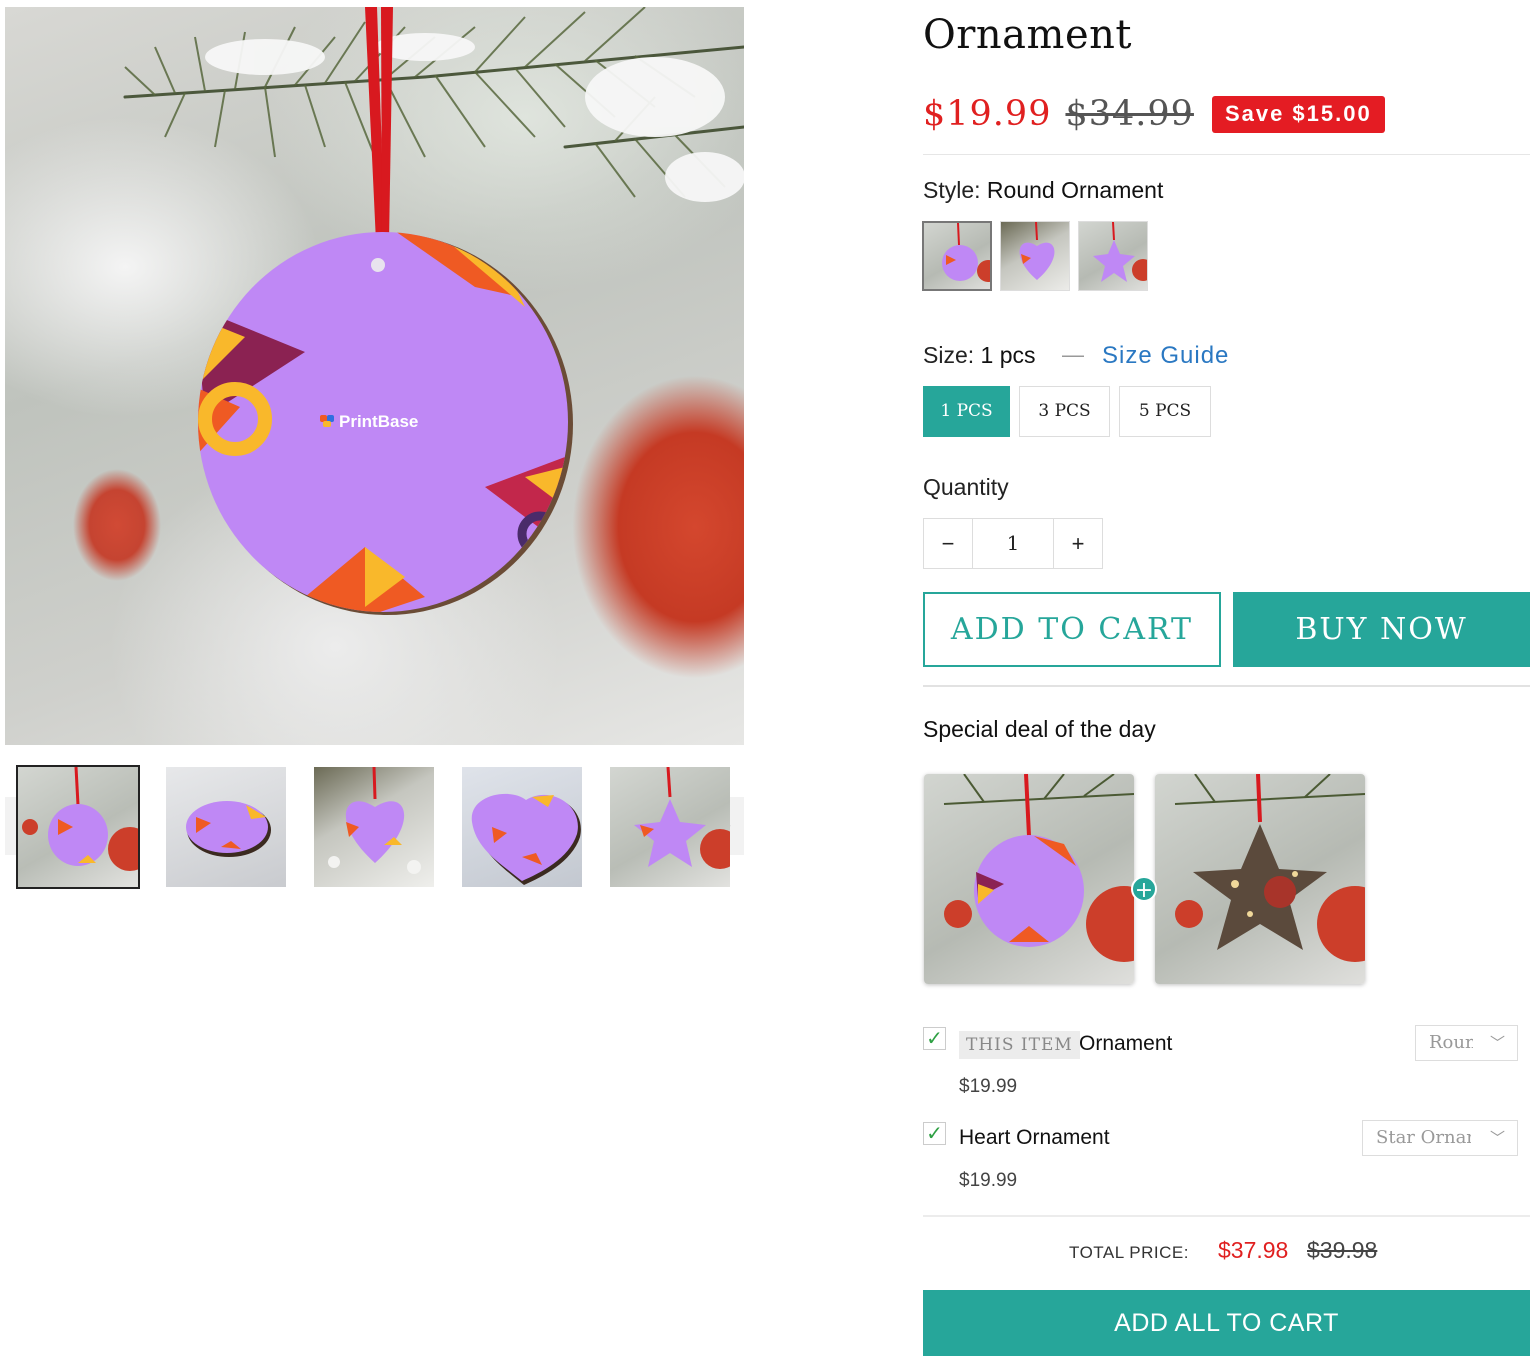  What do you see at coordinates (1019, 1045) in the screenshot?
I see `this-item-badge: THIS ITEM` at bounding box center [1019, 1045].